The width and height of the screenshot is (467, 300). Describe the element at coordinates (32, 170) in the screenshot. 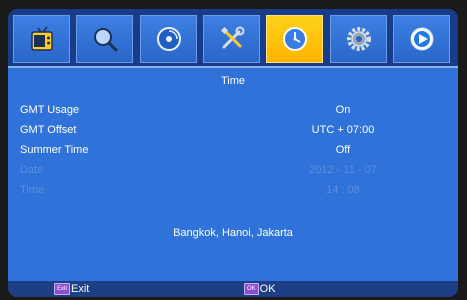

I see `setting-label: Date` at that location.